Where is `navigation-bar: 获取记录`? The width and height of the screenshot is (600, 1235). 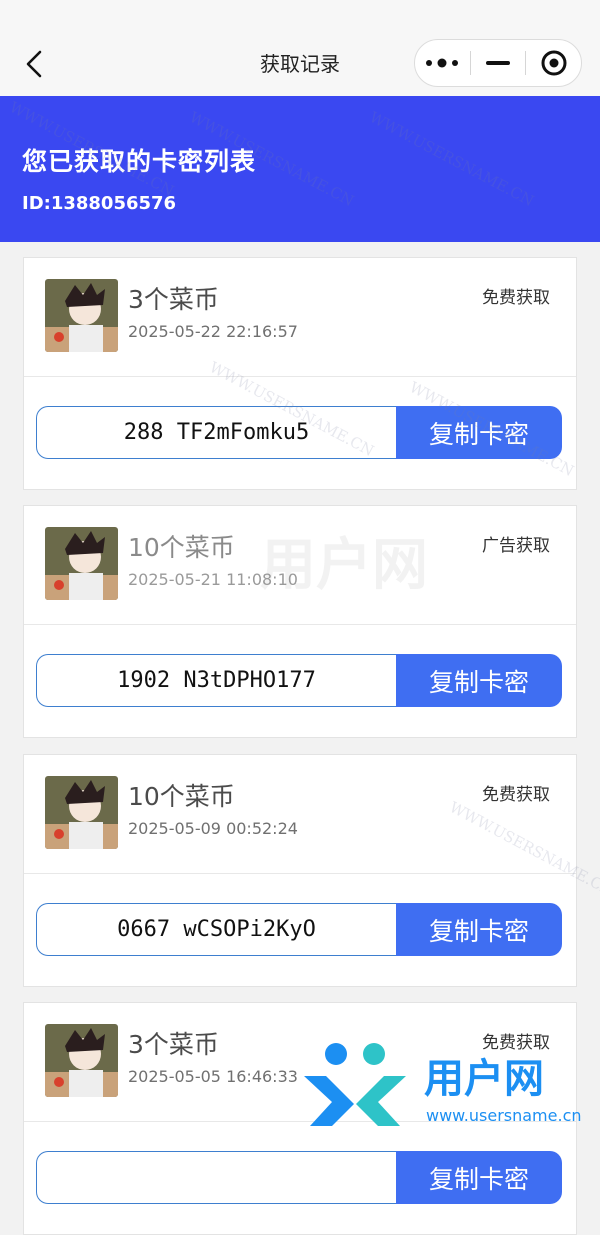 navigation-bar: 获取记录 is located at coordinates (300, 48).